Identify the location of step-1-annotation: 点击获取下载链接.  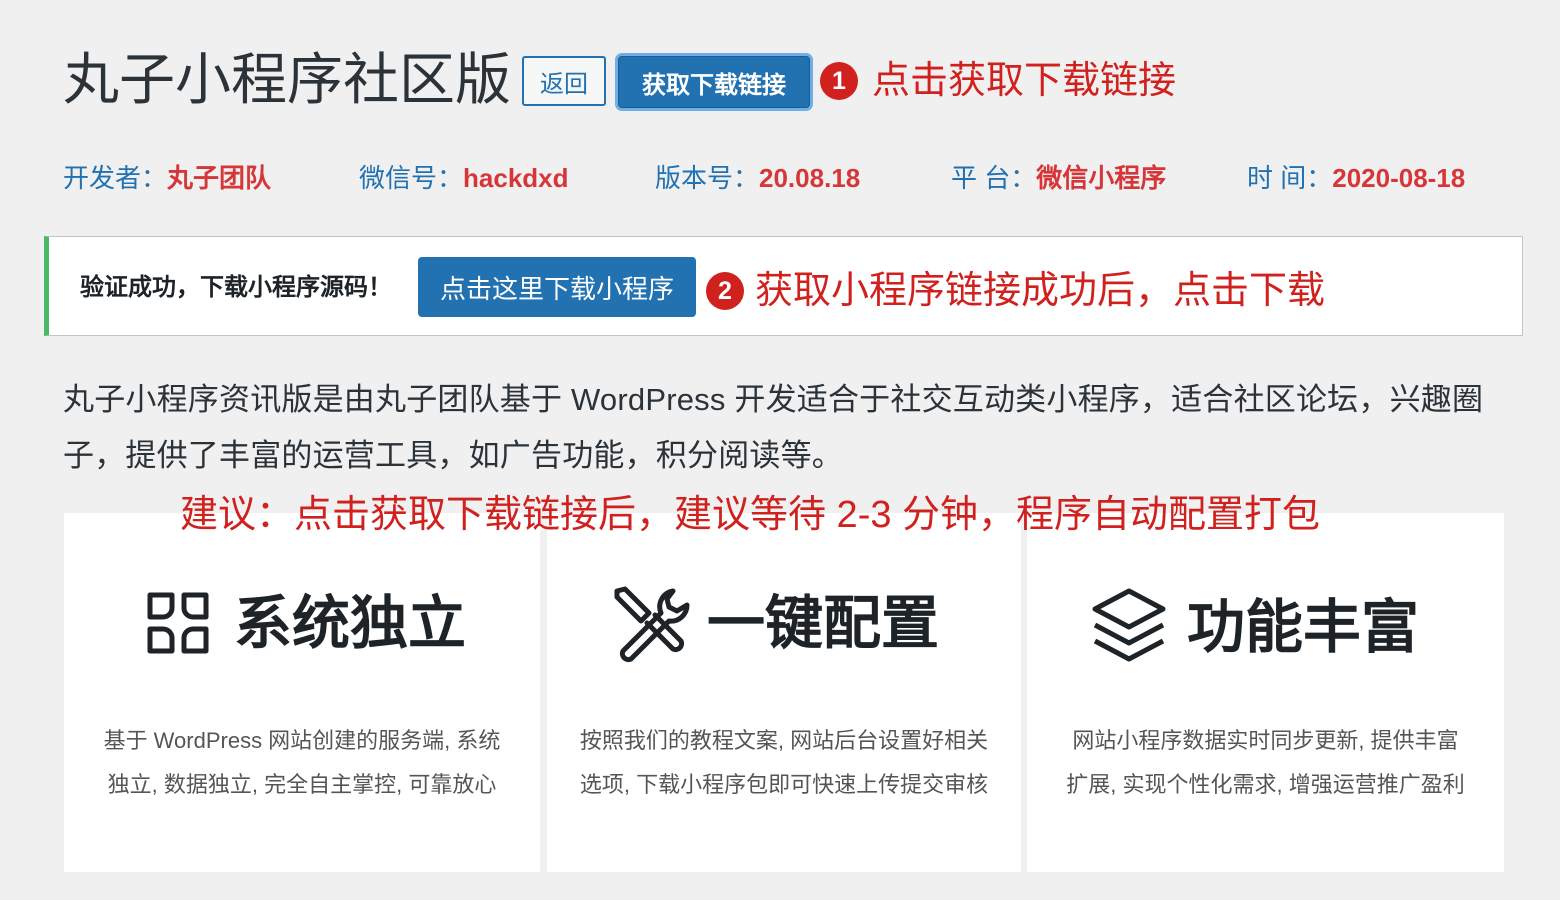
(1024, 81).